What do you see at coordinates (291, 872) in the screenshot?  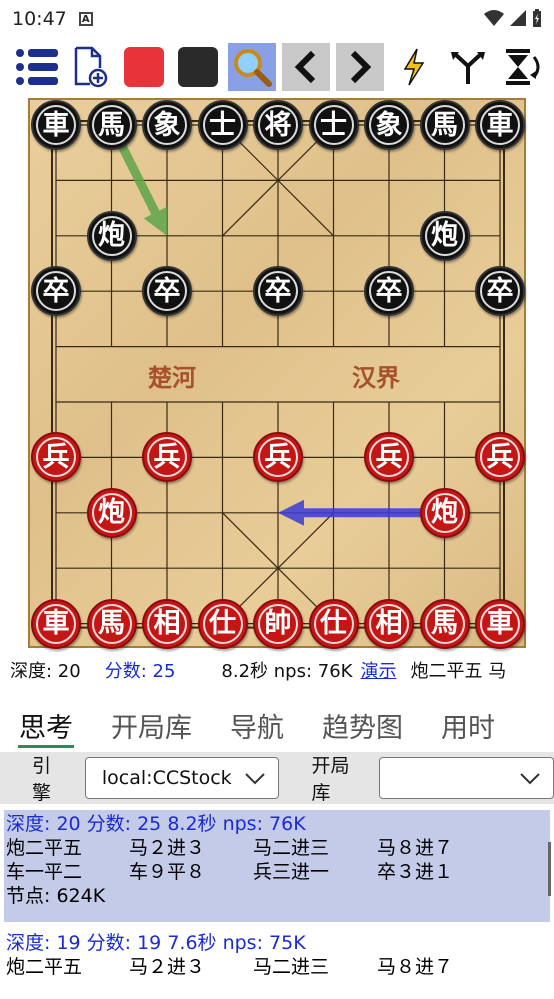 I see `move: 兵三进一` at bounding box center [291, 872].